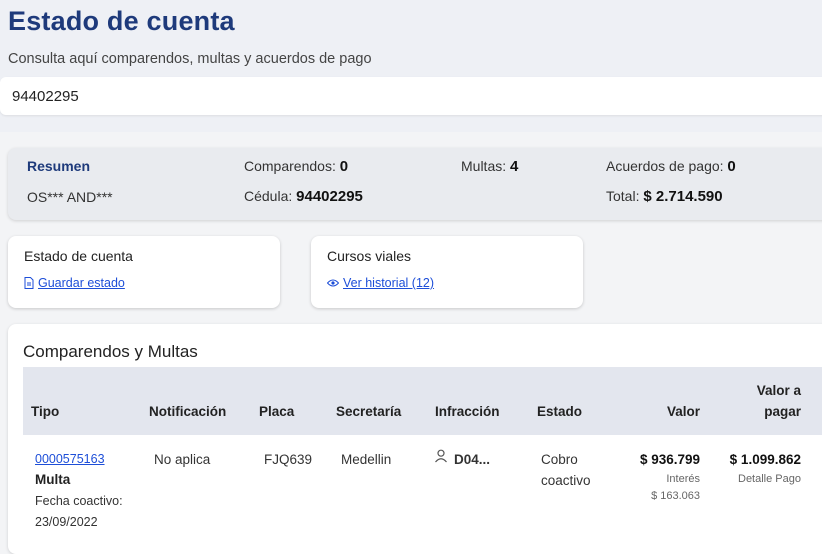 Image resolution: width=822 pixels, height=554 pixels. What do you see at coordinates (329, 196) in the screenshot?
I see `cedula-value: 94402295` at bounding box center [329, 196].